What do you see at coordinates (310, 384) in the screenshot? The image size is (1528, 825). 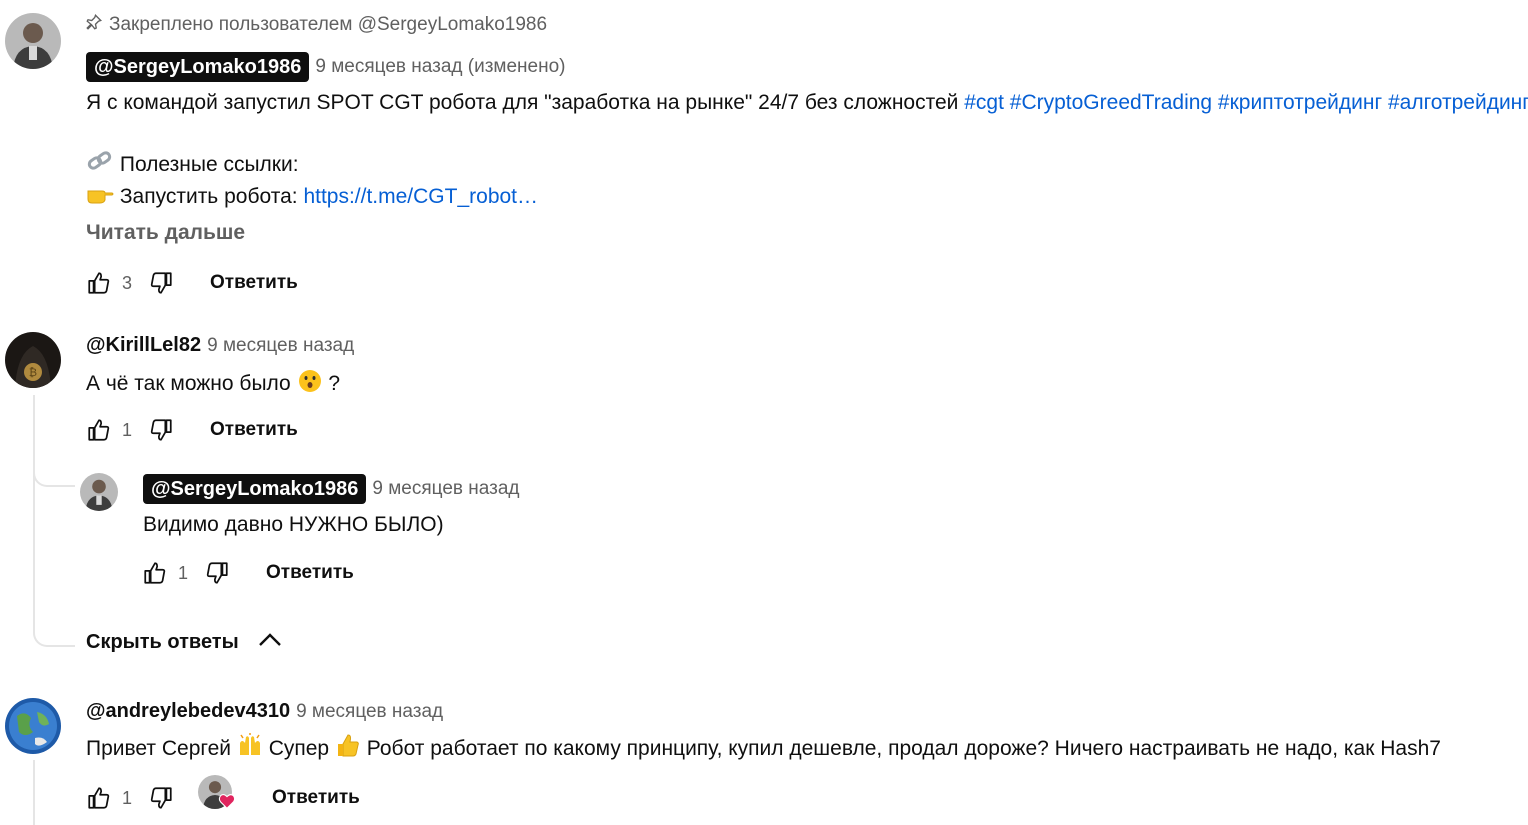 I see `surprised-face-emoji-icon` at bounding box center [310, 384].